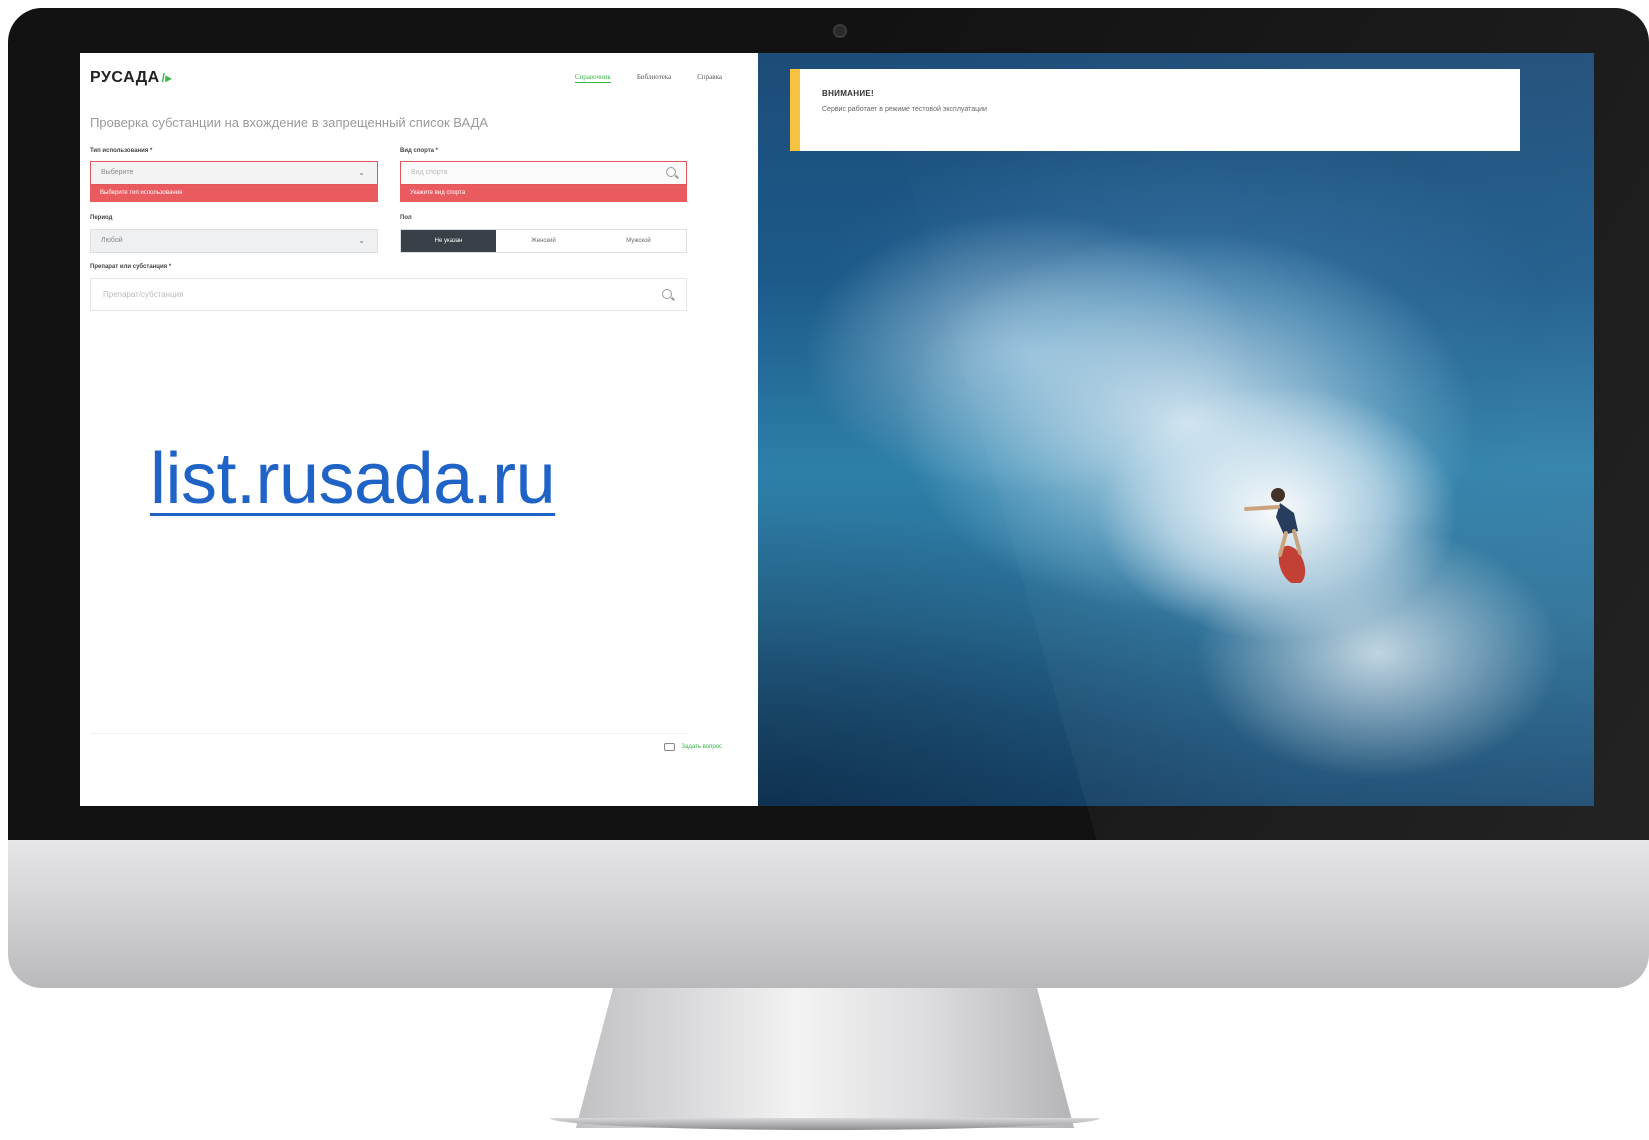  What do you see at coordinates (828, 914) in the screenshot?
I see `monitor-chin` at bounding box center [828, 914].